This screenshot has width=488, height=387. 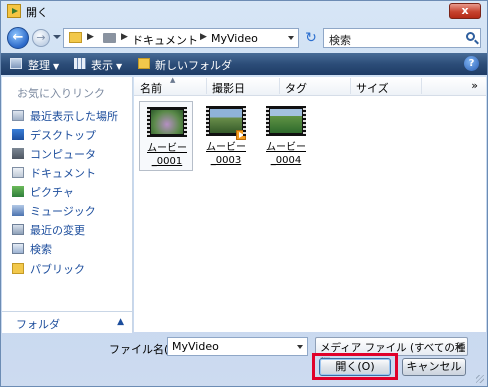 I want to click on views-label: 表示, so click(x=102, y=65).